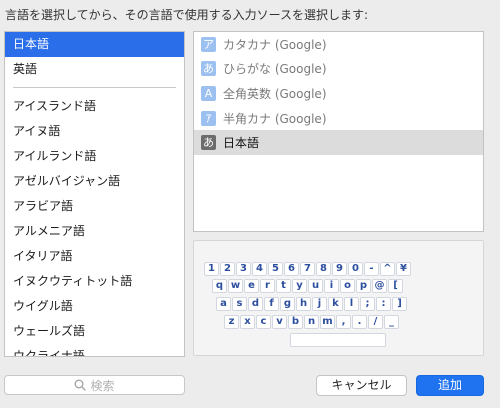 This screenshot has width=500, height=408. I want to click on keyboard-key: 7, so click(307, 269).